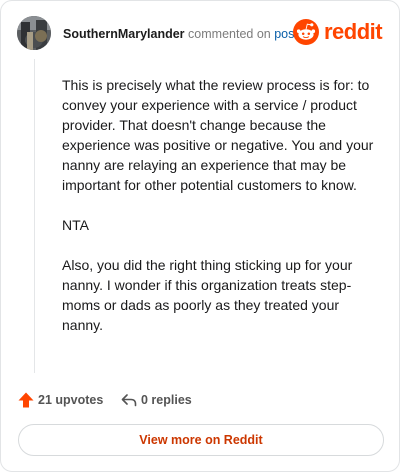 This screenshot has width=400, height=472. What do you see at coordinates (129, 400) in the screenshot?
I see `reply-icon` at bounding box center [129, 400].